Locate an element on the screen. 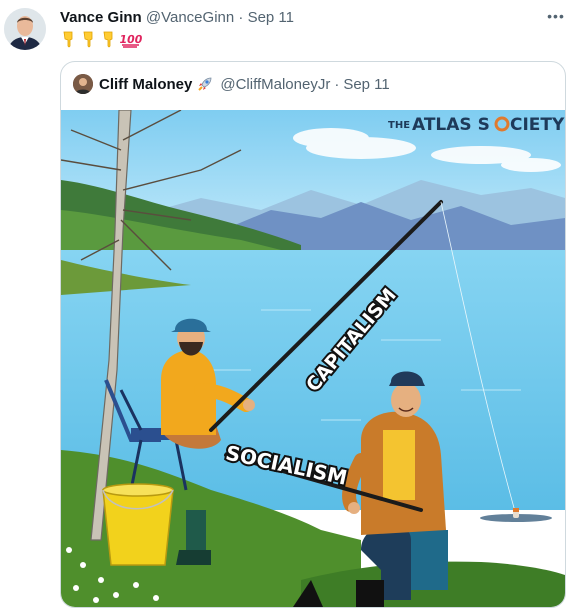  hundred-points-icon: 100 is located at coordinates (131, 40).